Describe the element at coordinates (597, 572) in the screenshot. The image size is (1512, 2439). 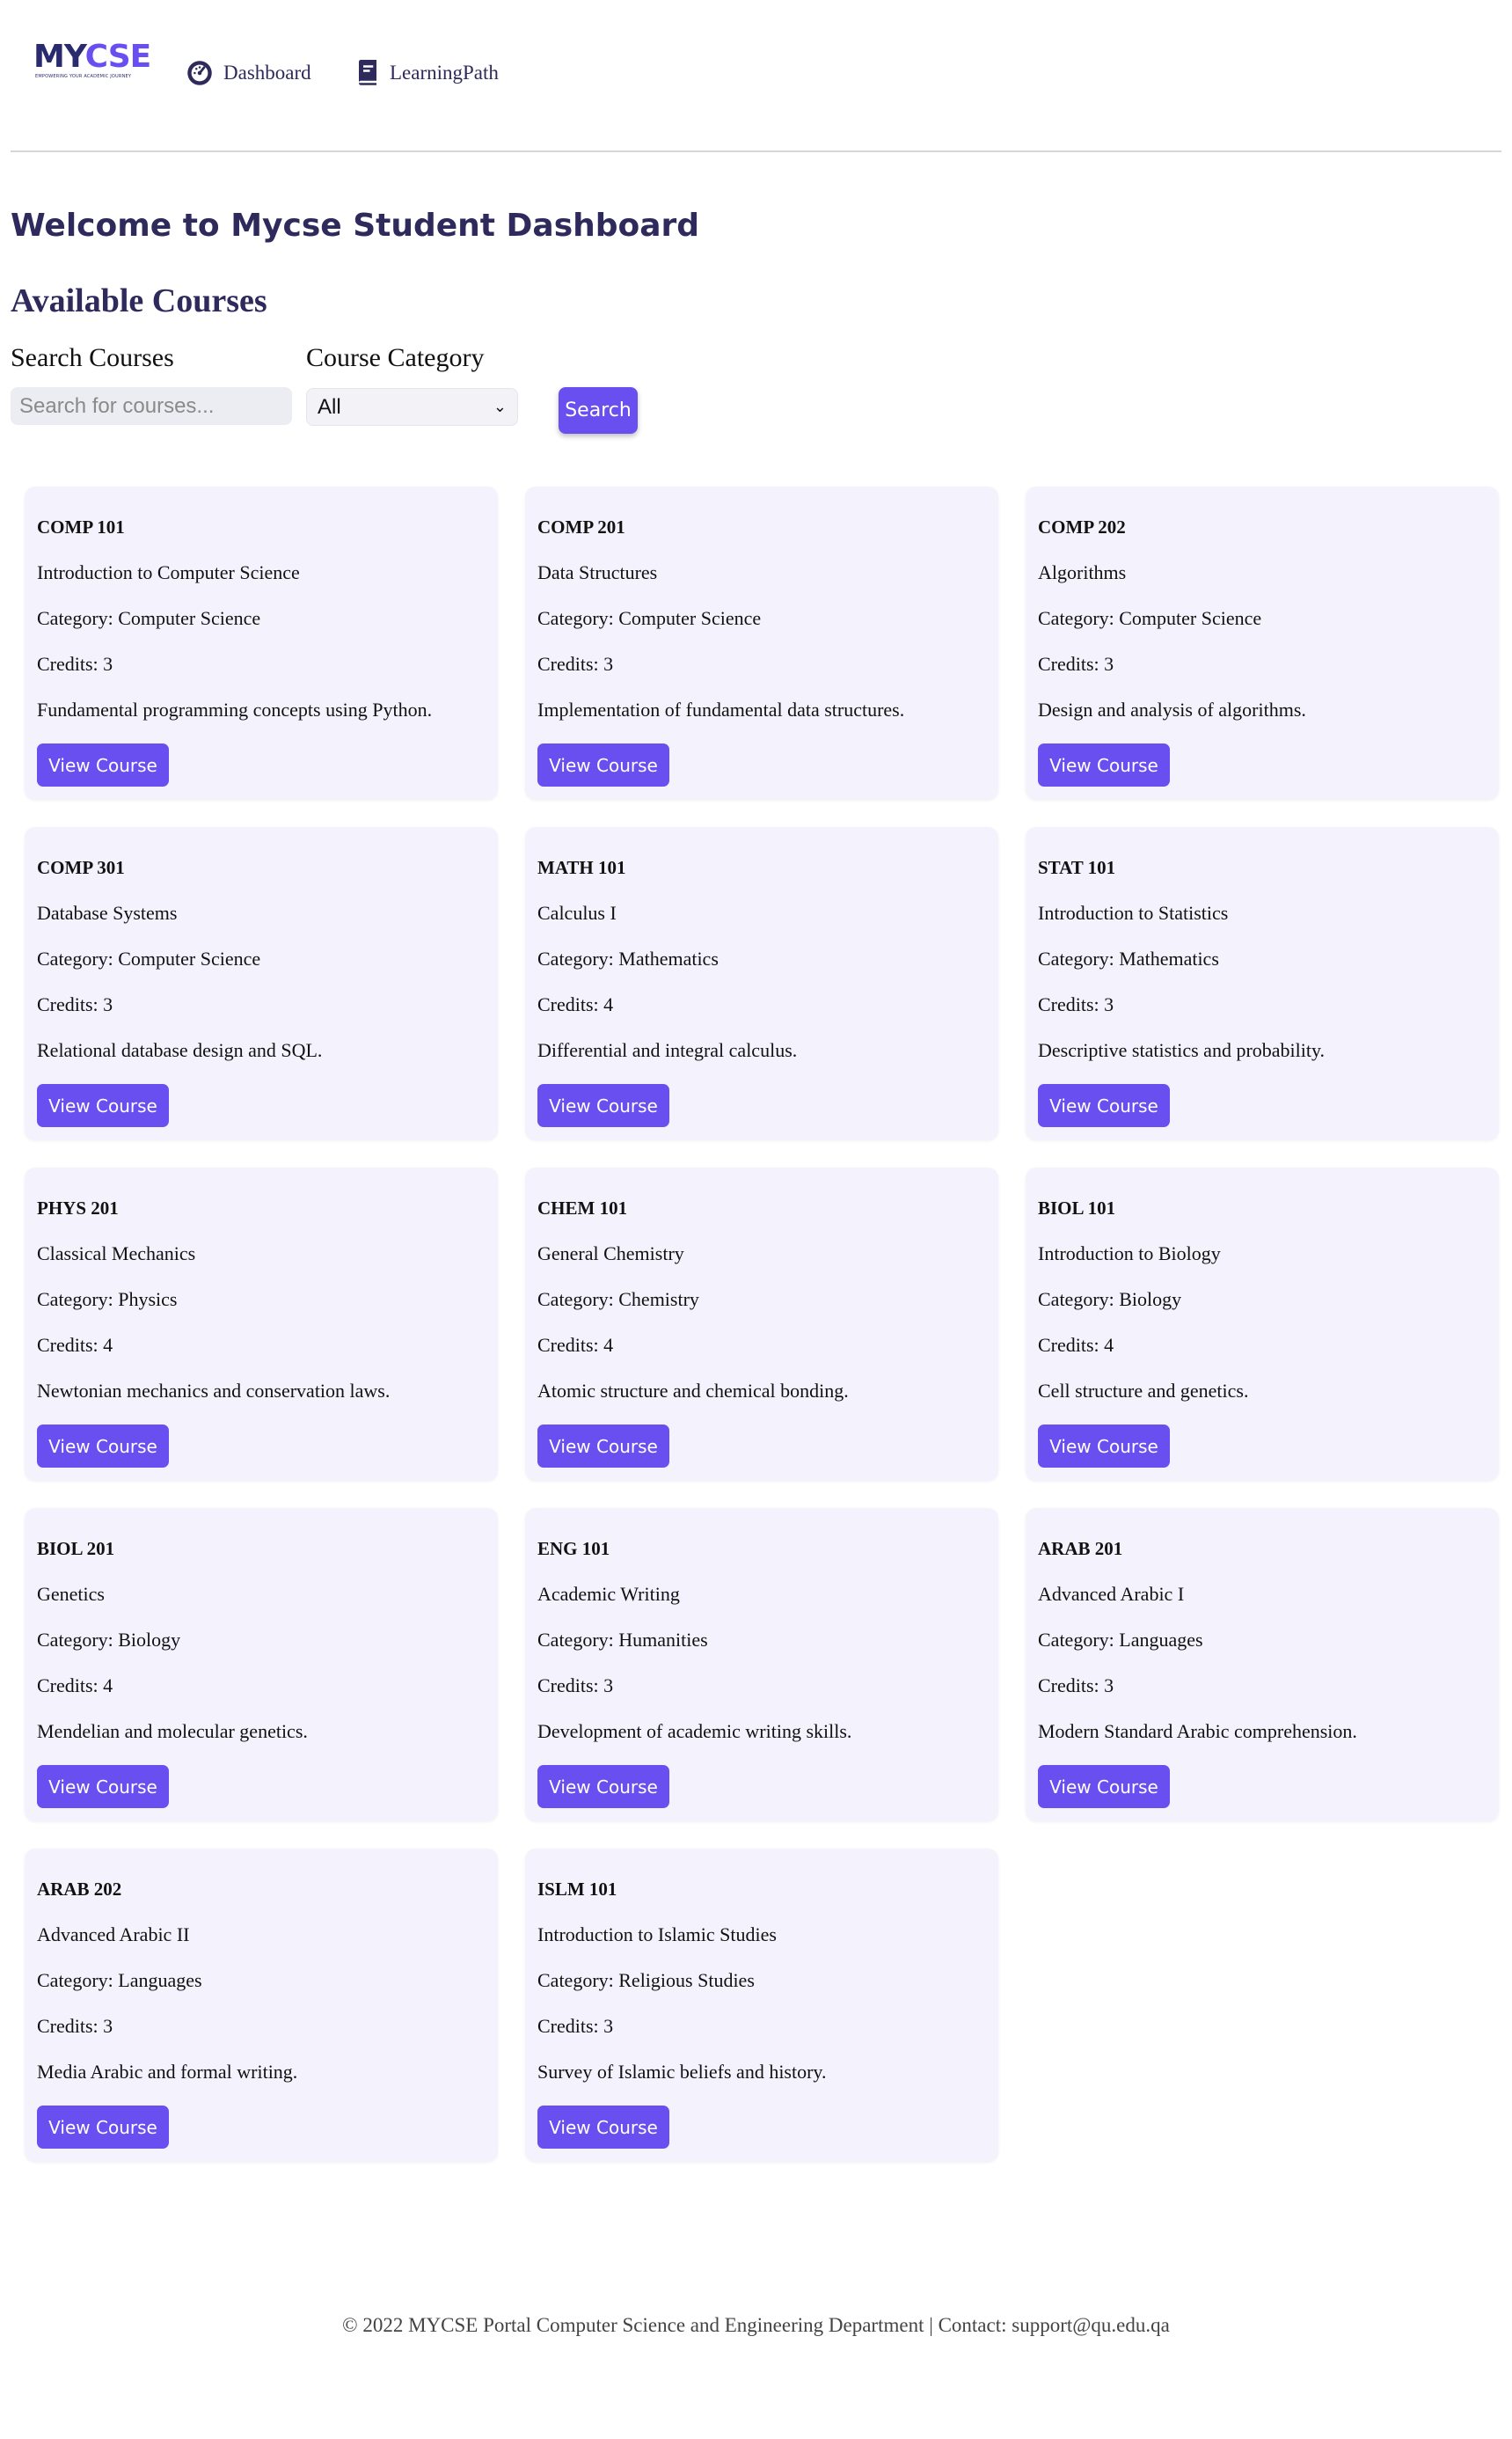
I see `course-name: Data Structures` at that location.